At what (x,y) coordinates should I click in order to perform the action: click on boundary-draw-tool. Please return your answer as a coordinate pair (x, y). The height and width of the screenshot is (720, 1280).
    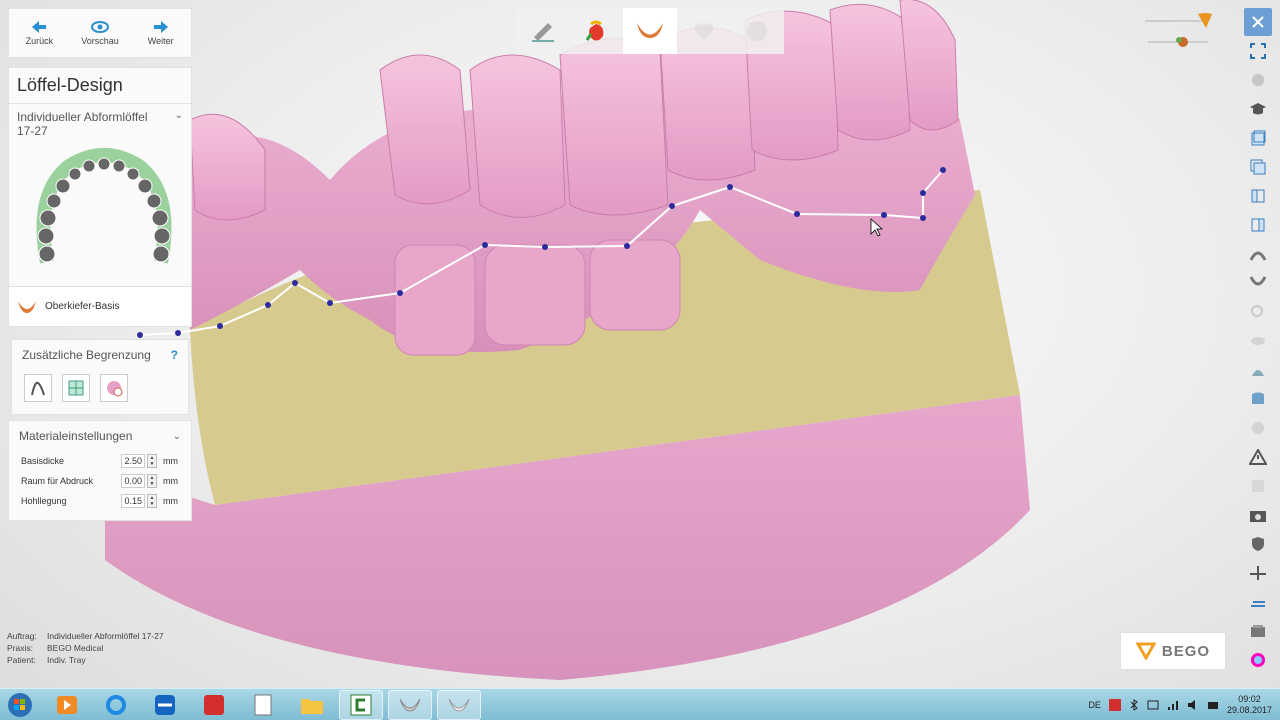
    Looking at the image, I should click on (38, 388).